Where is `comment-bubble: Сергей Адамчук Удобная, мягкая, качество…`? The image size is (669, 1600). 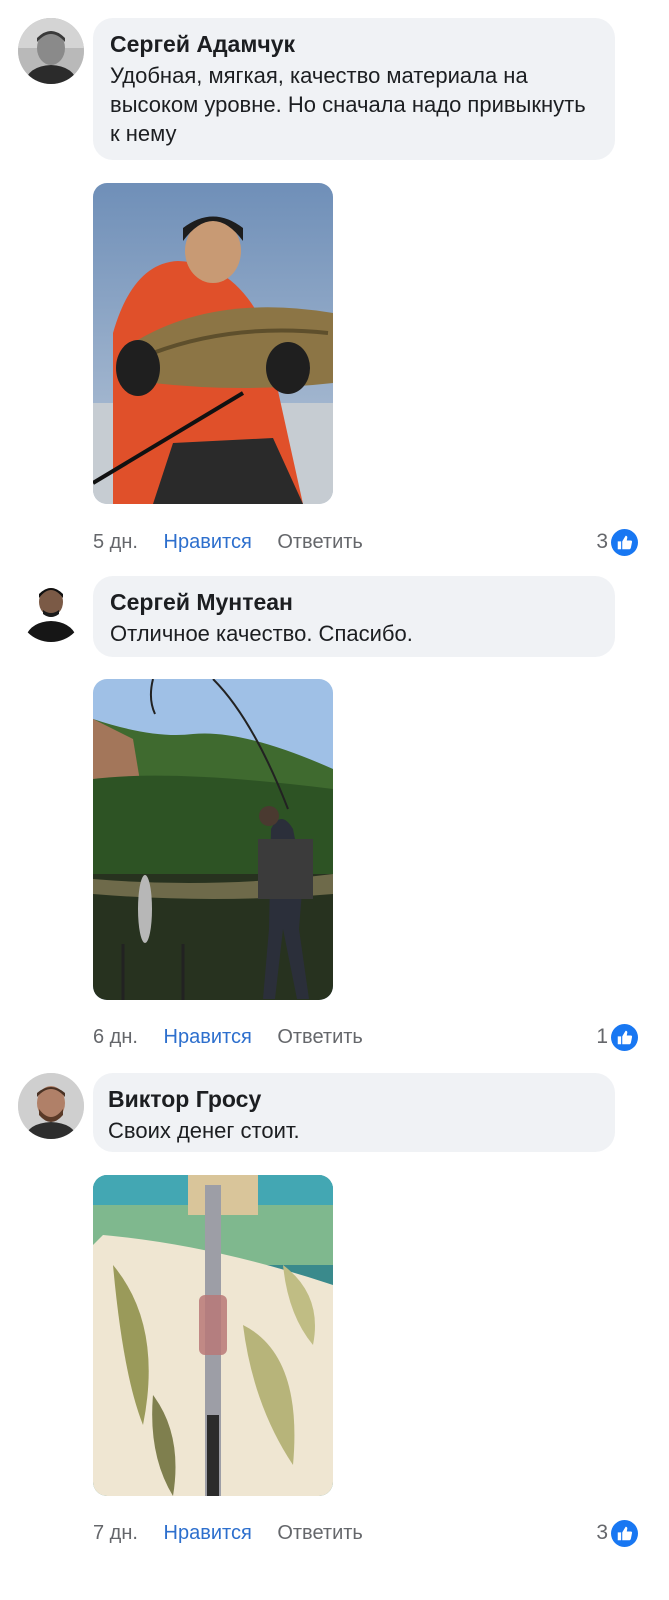 comment-bubble: Сергей Адамчук Удобная, мягкая, качество… is located at coordinates (354, 89).